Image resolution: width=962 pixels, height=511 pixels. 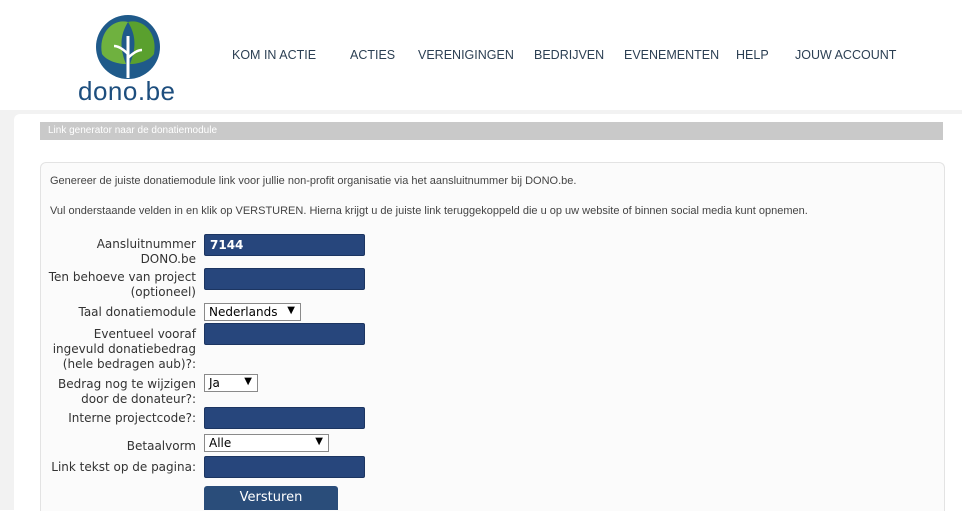 I want to click on nav-bedrijven: BEDRIJVEN, so click(x=569, y=55).